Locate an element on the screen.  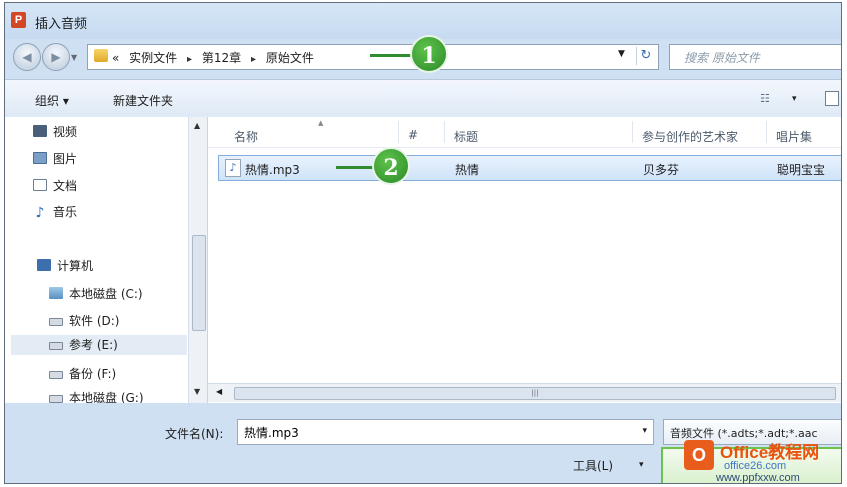
nav-item-computer: 计算机 is located at coordinates (65, 267).